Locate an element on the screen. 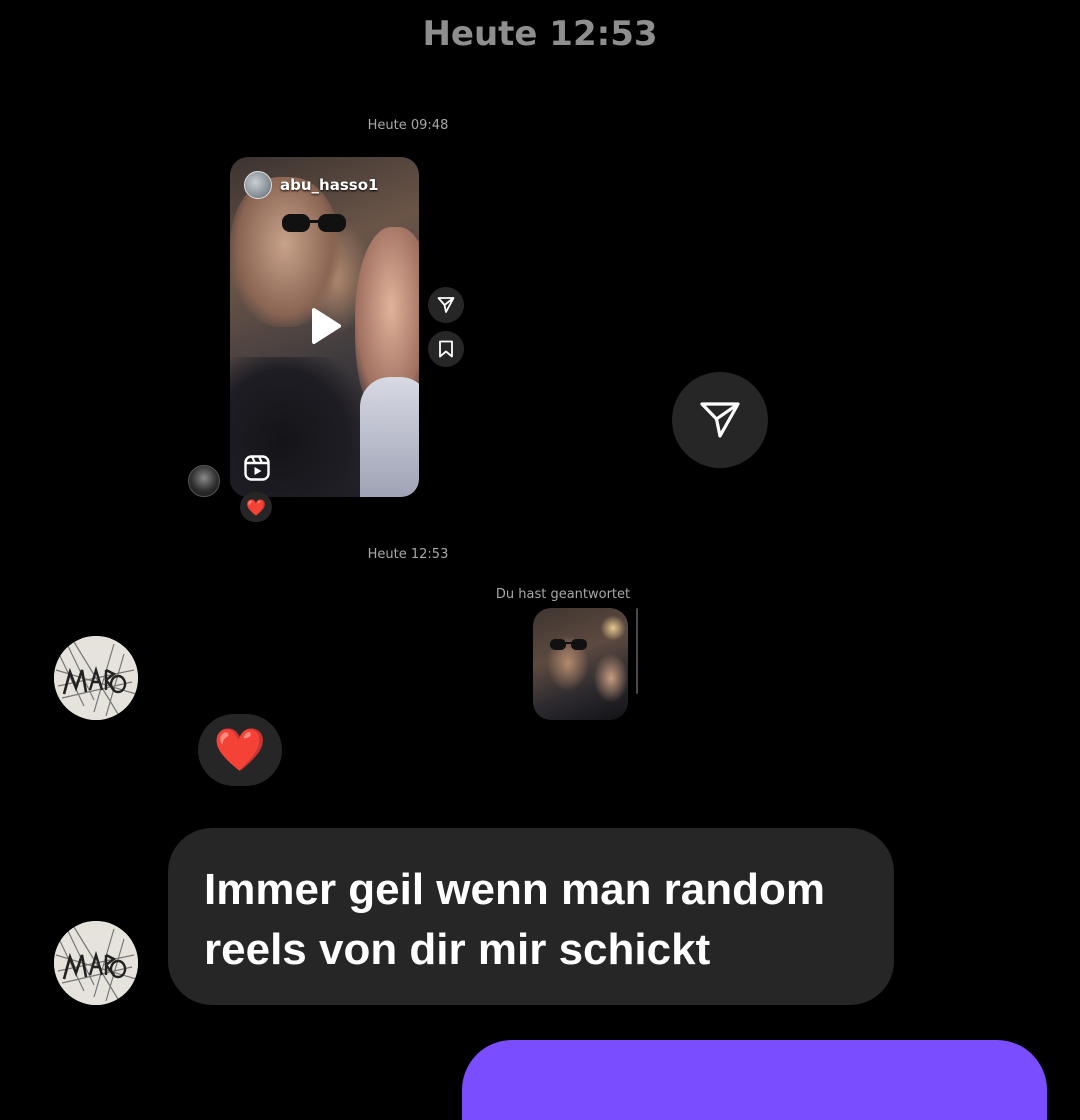 The image size is (1080, 1120). reel-shirt is located at coordinates (389, 437).